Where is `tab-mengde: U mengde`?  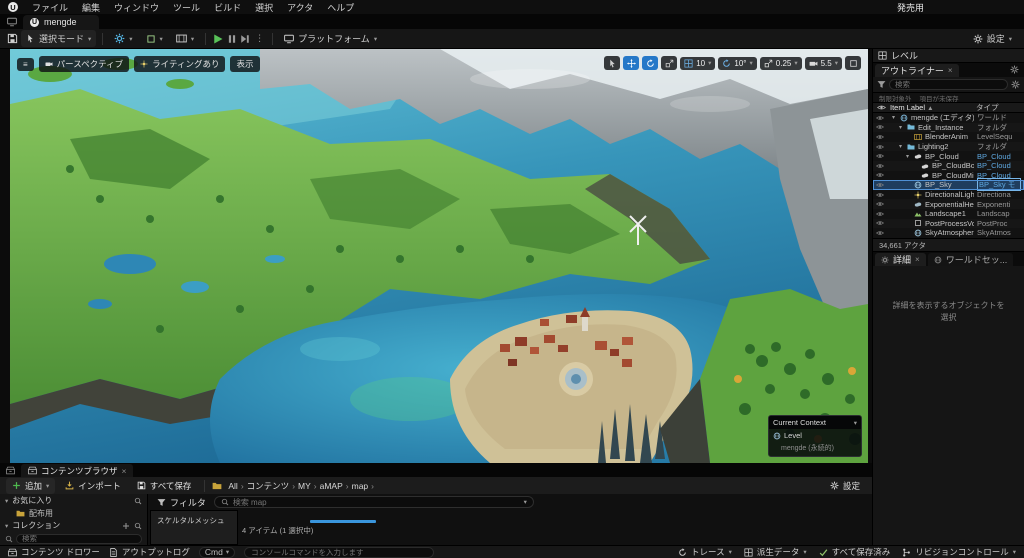
tab-mengde: U mengde is located at coordinates (61, 22).